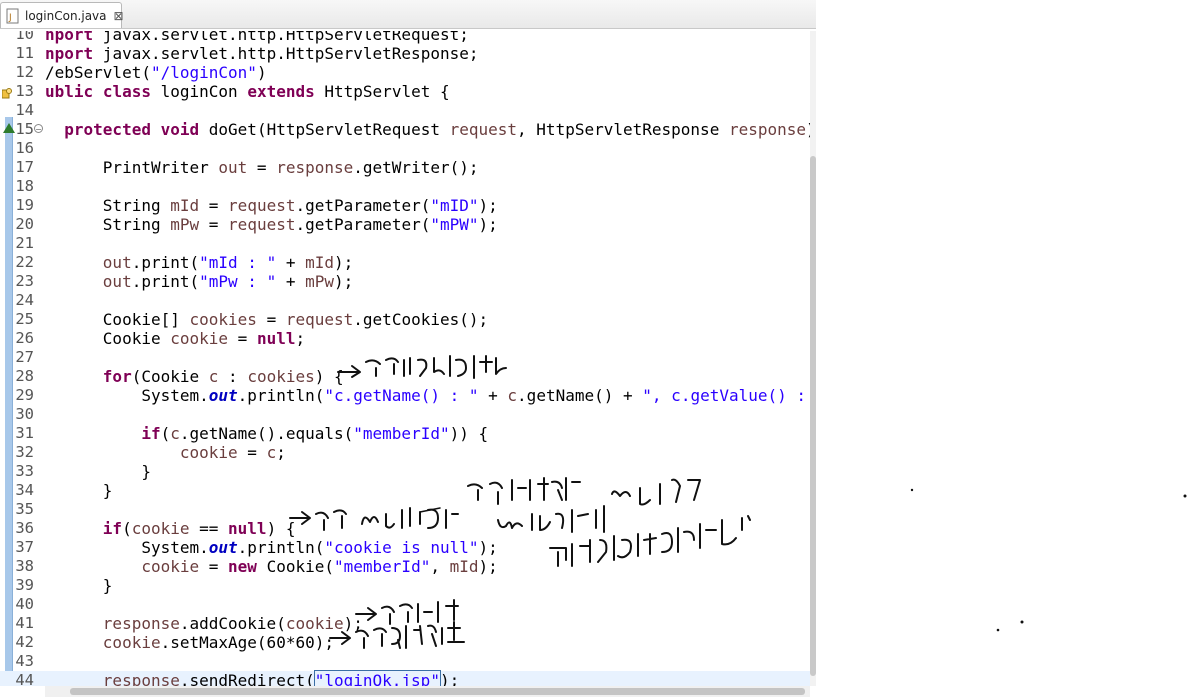  What do you see at coordinates (405, 243) in the screenshot?
I see `code-line: 21` at bounding box center [405, 243].